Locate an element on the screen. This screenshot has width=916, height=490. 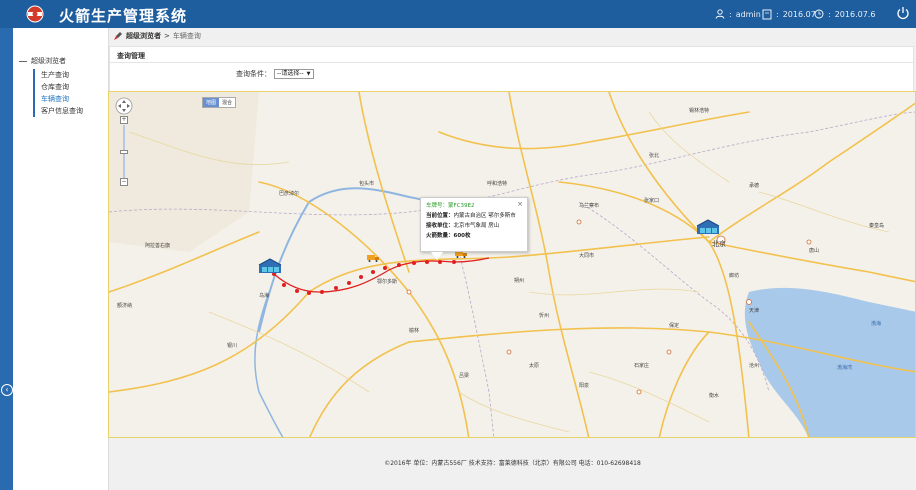
map-type-switch: 地图 混合 is located at coordinates (219, 102).